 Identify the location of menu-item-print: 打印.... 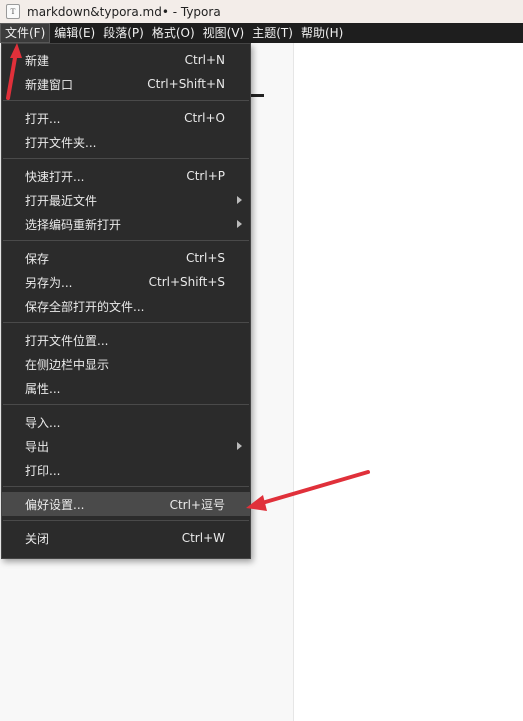
(126, 470).